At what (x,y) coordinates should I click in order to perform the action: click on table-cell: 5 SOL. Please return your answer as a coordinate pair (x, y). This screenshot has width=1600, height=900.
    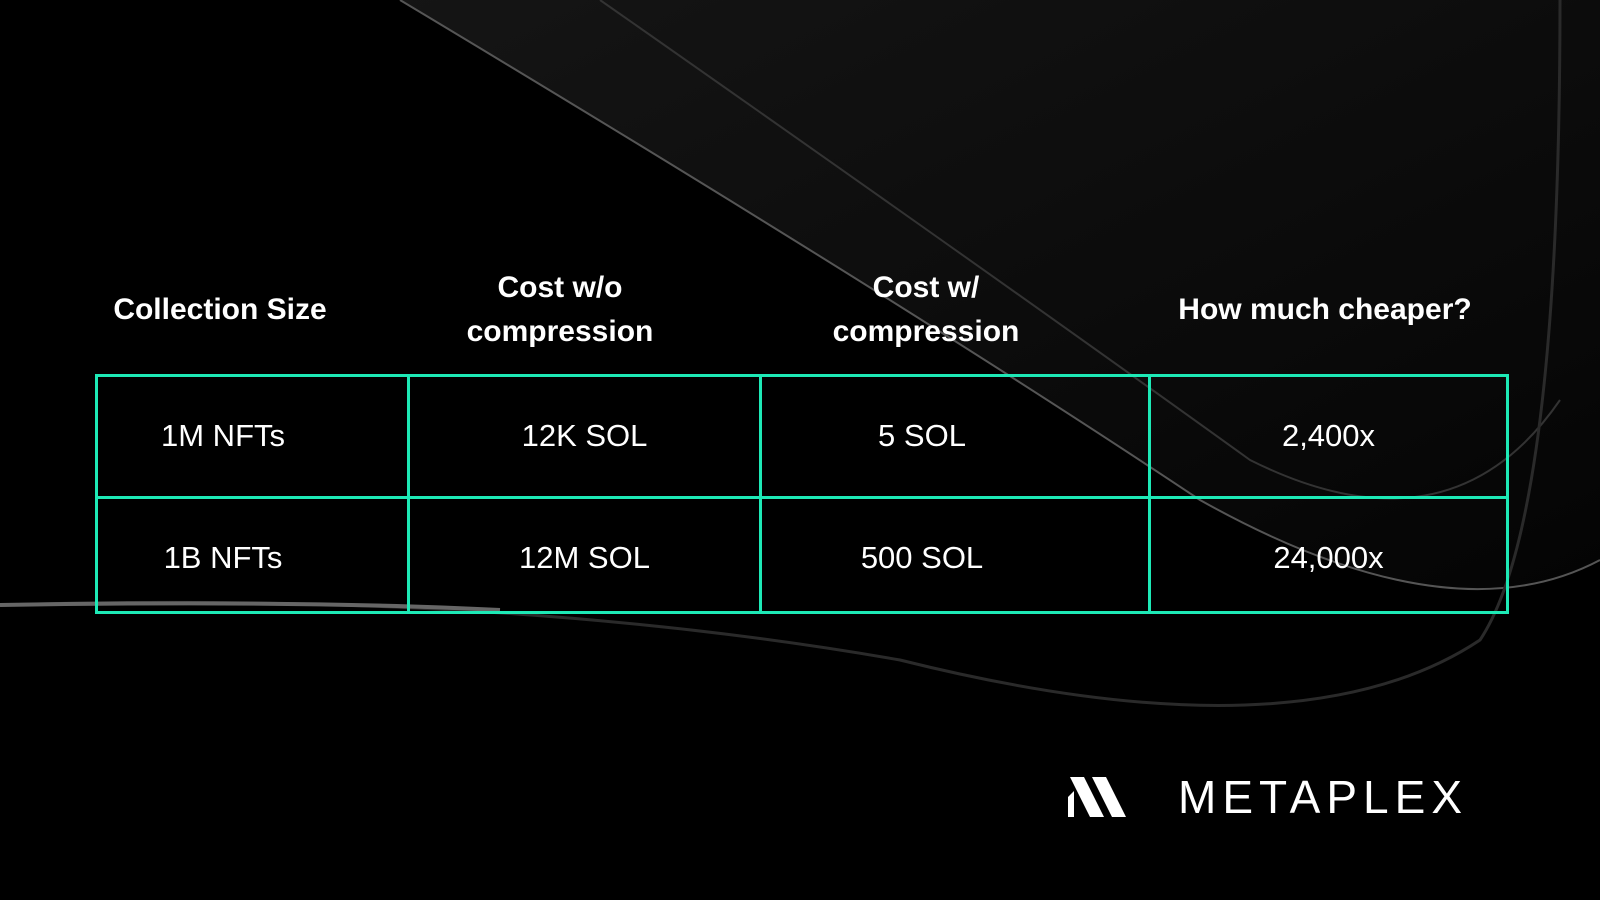
    Looking at the image, I should click on (922, 435).